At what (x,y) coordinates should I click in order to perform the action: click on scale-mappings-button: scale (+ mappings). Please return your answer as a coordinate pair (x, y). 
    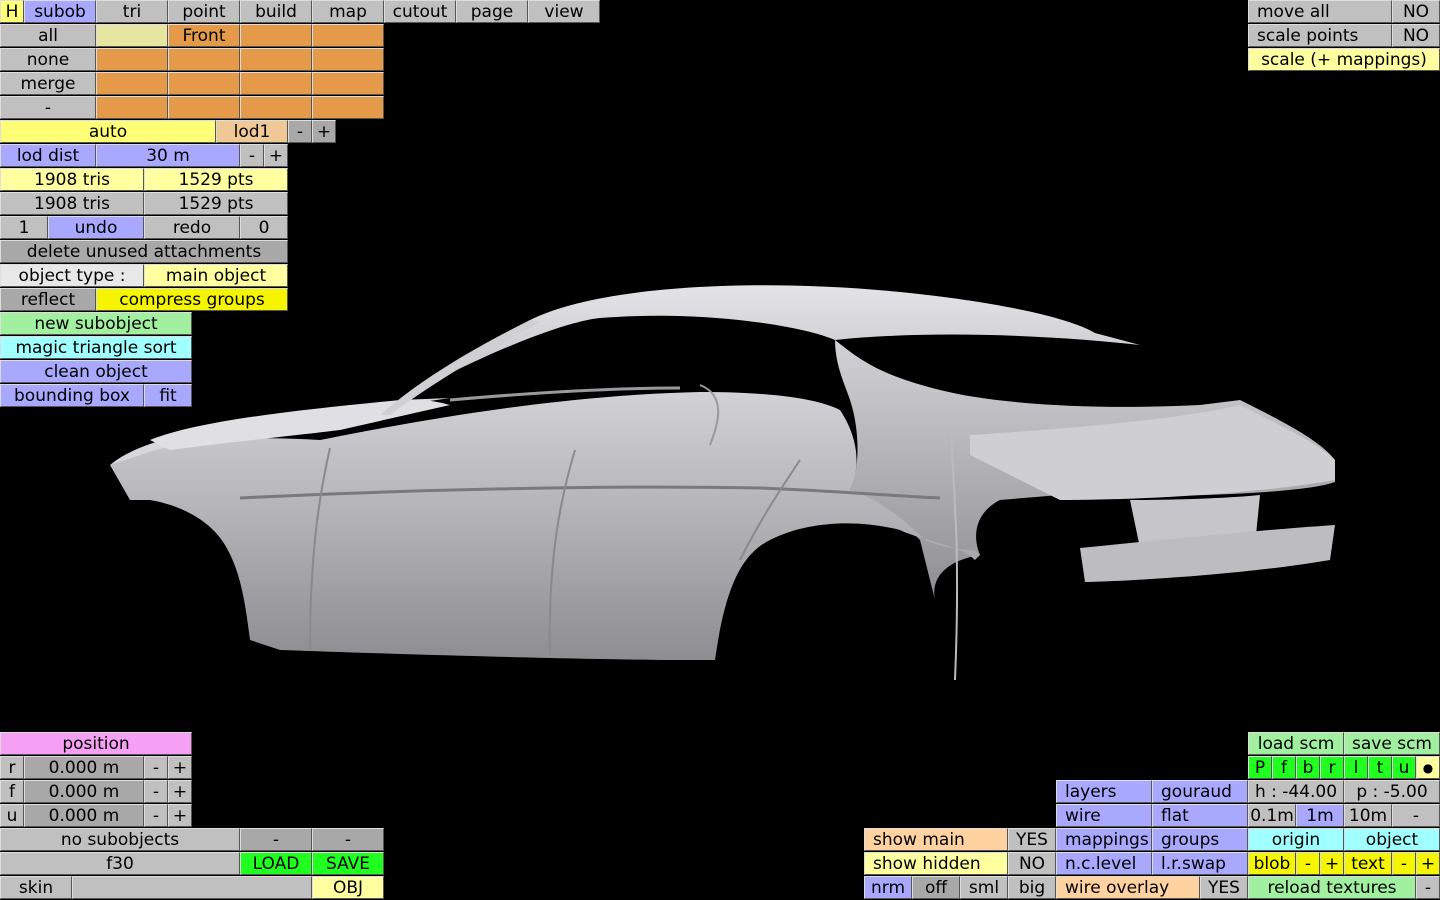
    Looking at the image, I should click on (1344, 59).